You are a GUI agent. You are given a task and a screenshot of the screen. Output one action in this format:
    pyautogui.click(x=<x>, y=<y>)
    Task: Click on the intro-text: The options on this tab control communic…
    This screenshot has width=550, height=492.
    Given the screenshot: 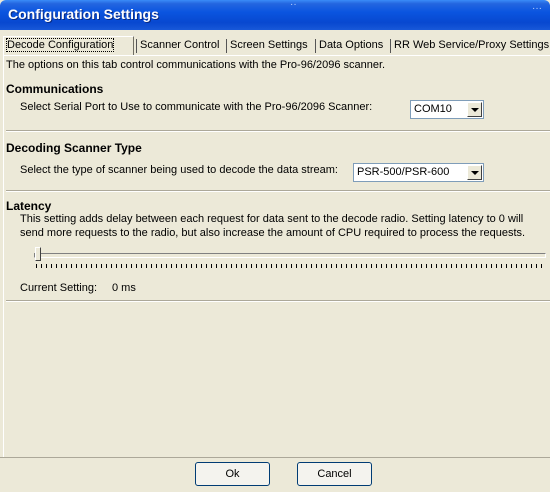 What is the action you would take?
    pyautogui.click(x=196, y=65)
    